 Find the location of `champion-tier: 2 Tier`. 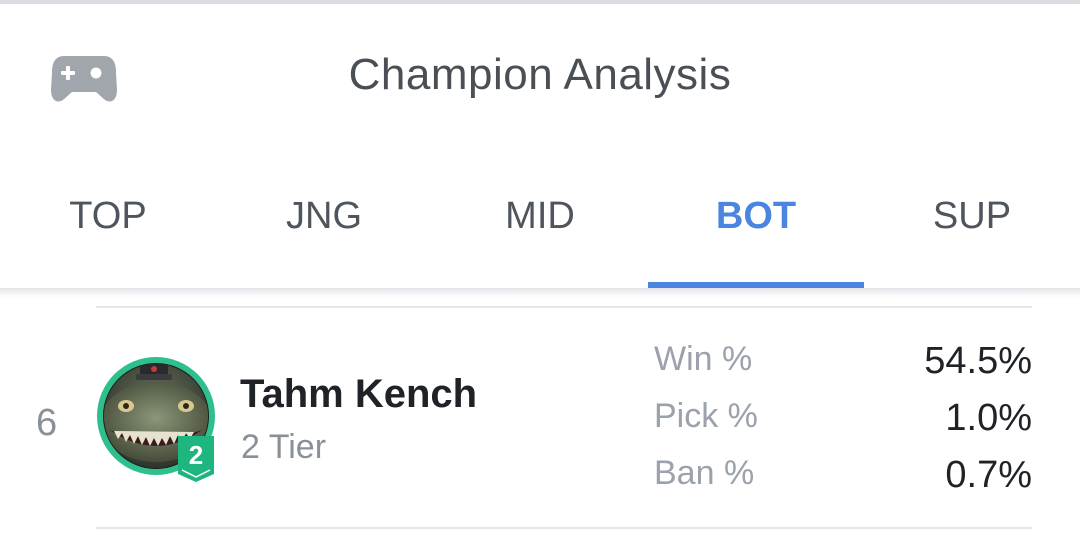

champion-tier: 2 Tier is located at coordinates (284, 447).